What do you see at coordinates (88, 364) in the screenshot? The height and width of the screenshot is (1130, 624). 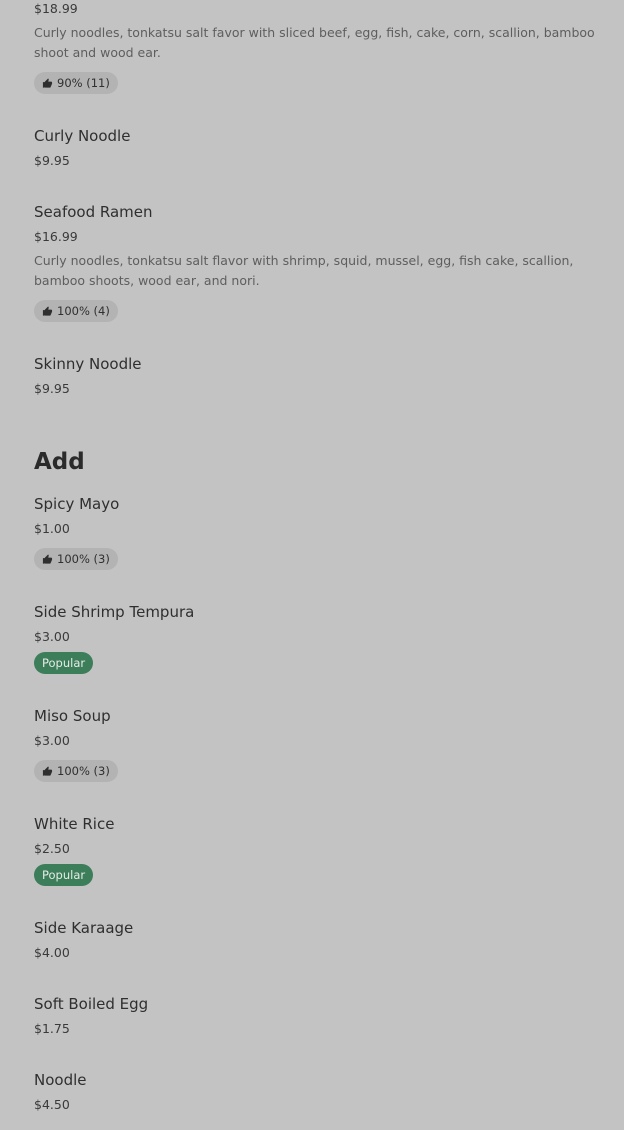 I see `item-name: Skinny Noodle` at bounding box center [88, 364].